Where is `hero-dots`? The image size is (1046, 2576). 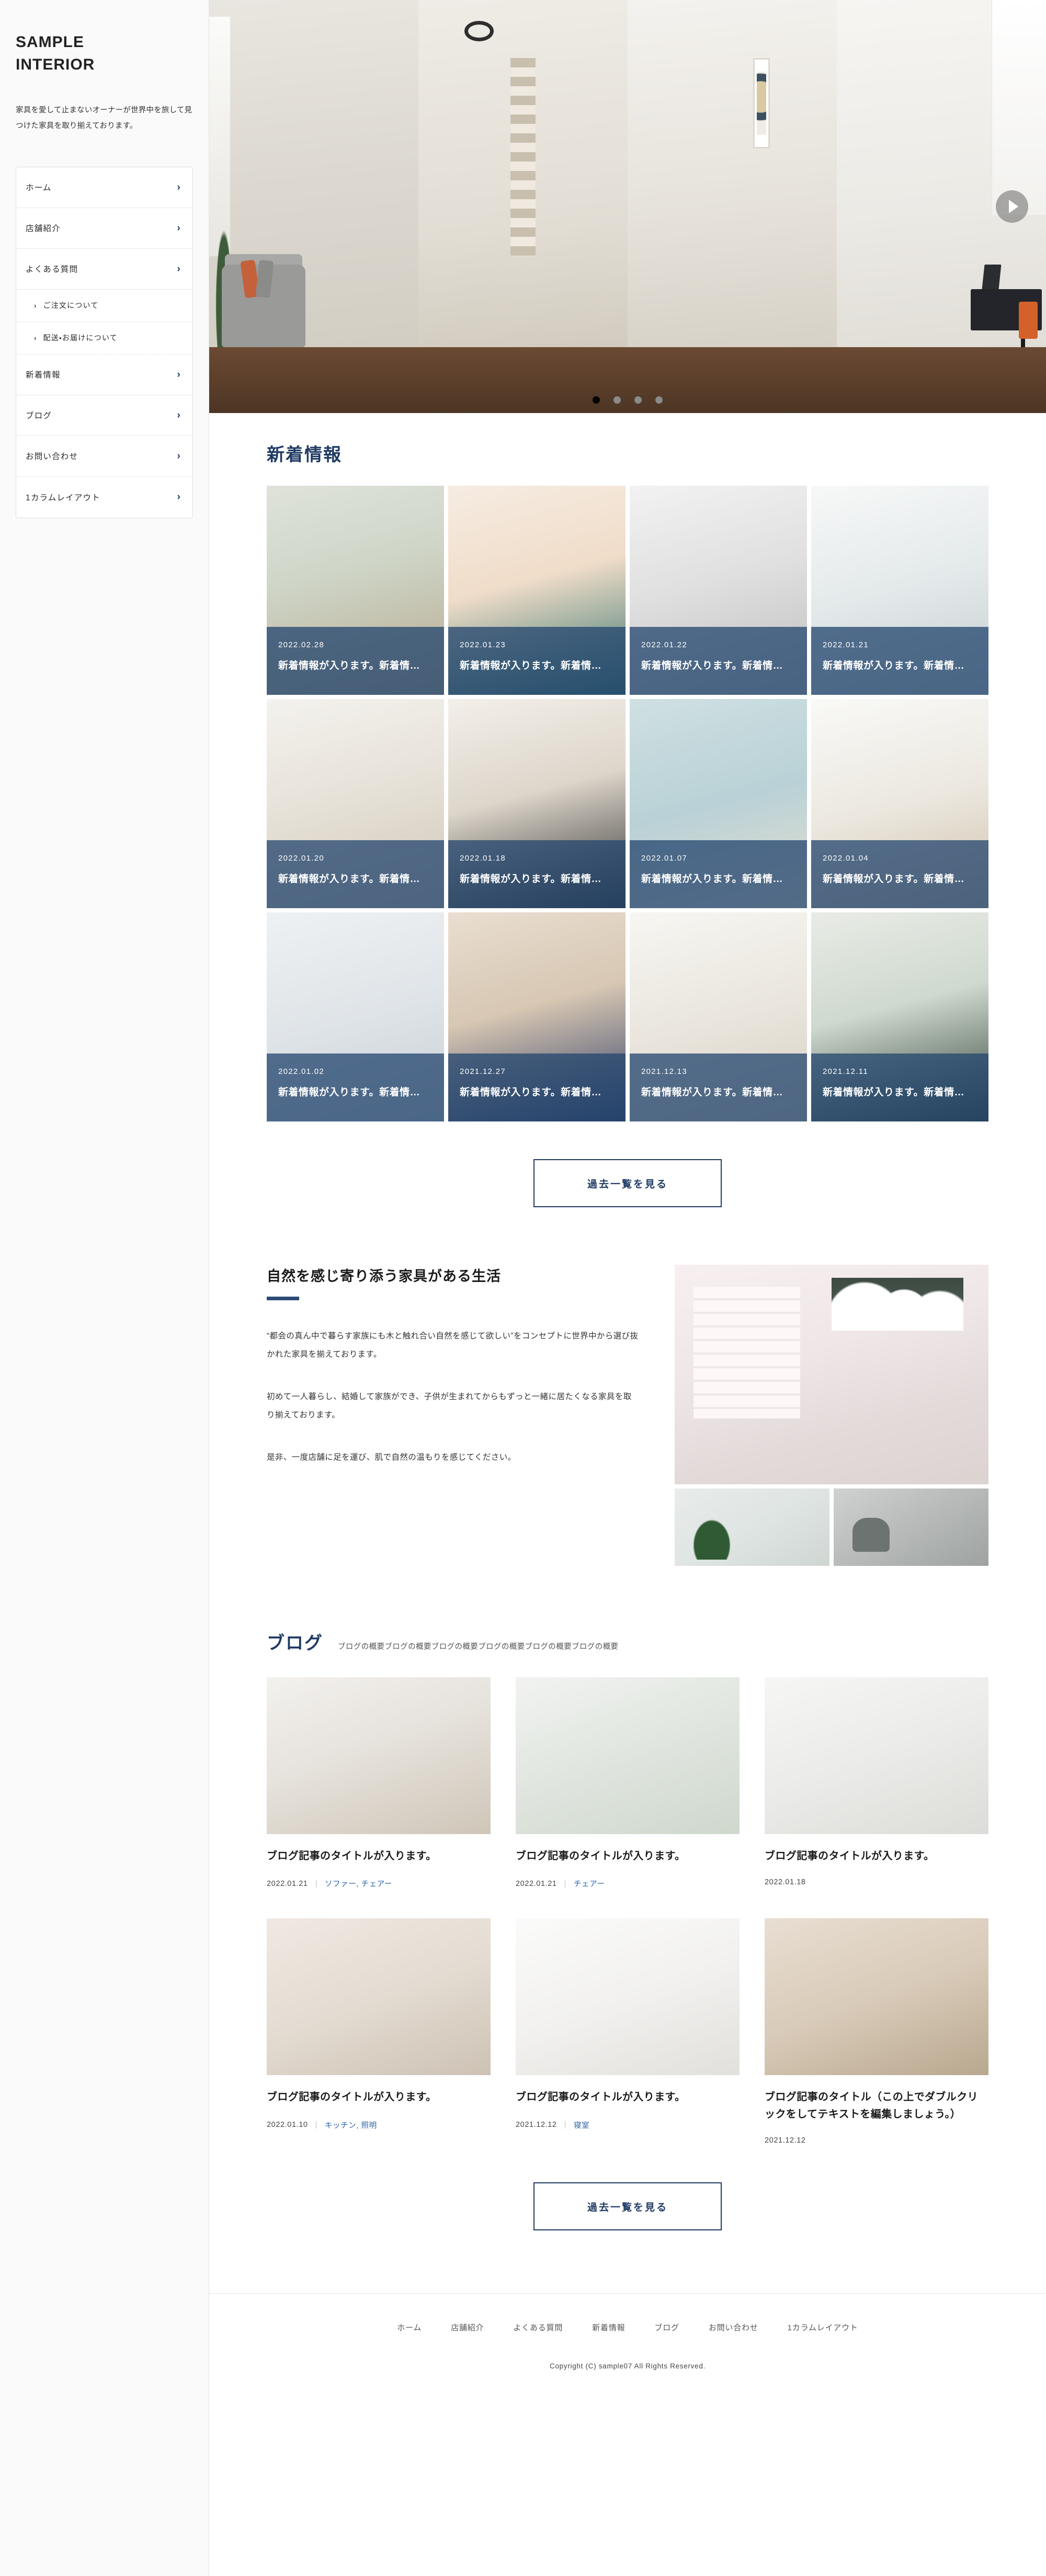
hero-dots is located at coordinates (627, 400).